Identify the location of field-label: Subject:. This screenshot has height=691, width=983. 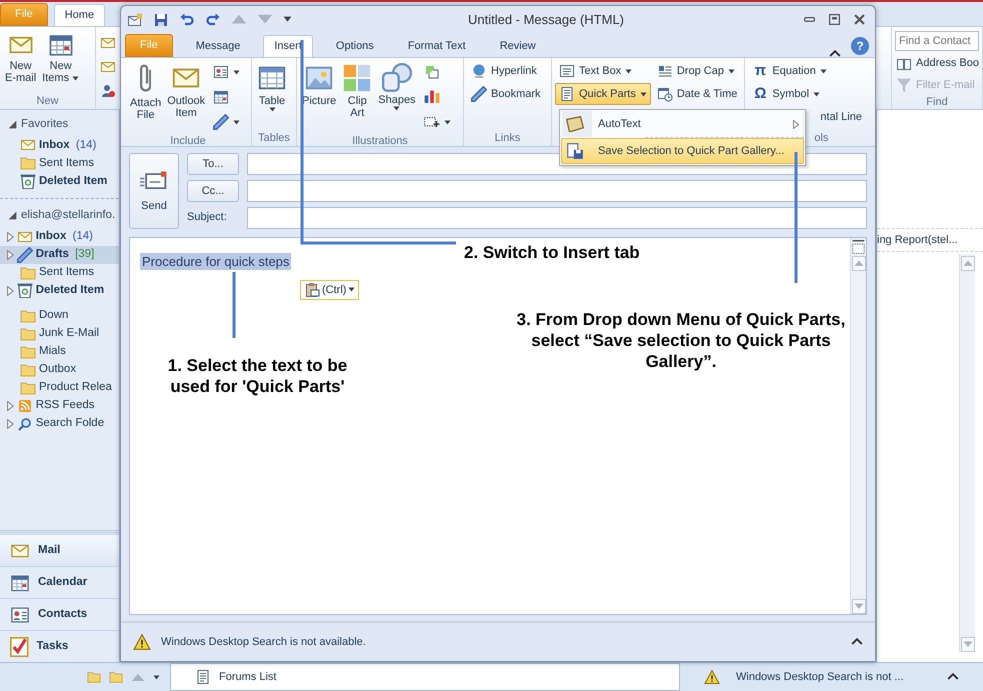
(207, 218).